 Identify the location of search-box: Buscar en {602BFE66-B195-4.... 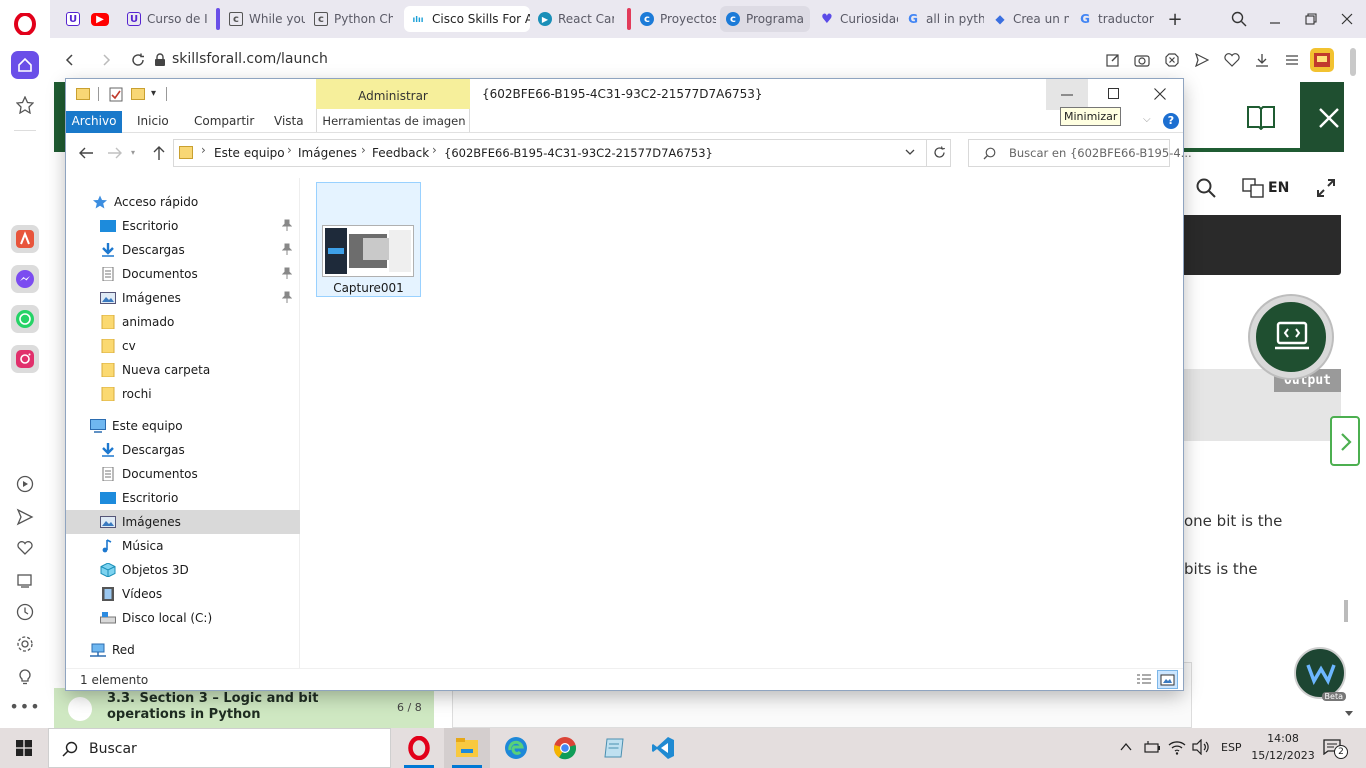
(1080, 153).